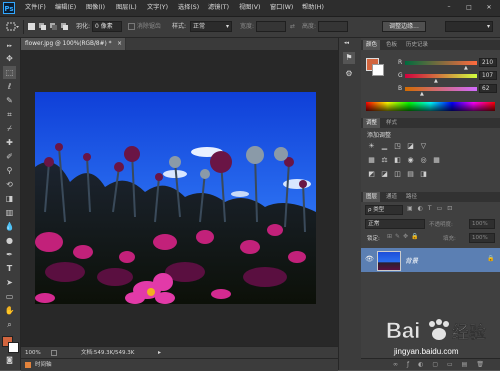 This screenshot has width=500, height=371. Describe the element at coordinates (384, 174) in the screenshot. I see `posterize-icon: ◪` at that location.